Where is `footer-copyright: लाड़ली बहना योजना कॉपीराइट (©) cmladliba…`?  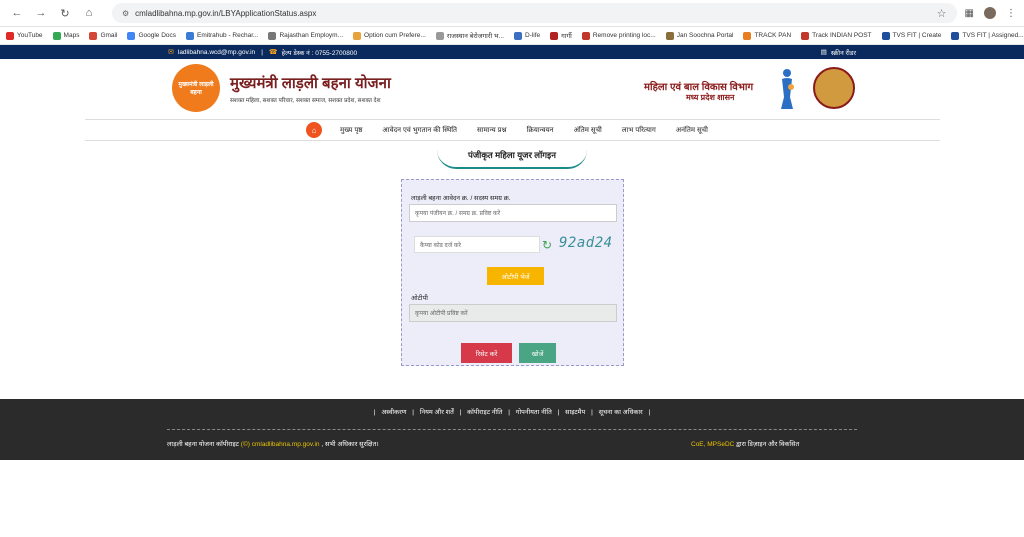 footer-copyright: लाड़ली बहना योजना कॉपीराइट (©) cmladliba… is located at coordinates (273, 444).